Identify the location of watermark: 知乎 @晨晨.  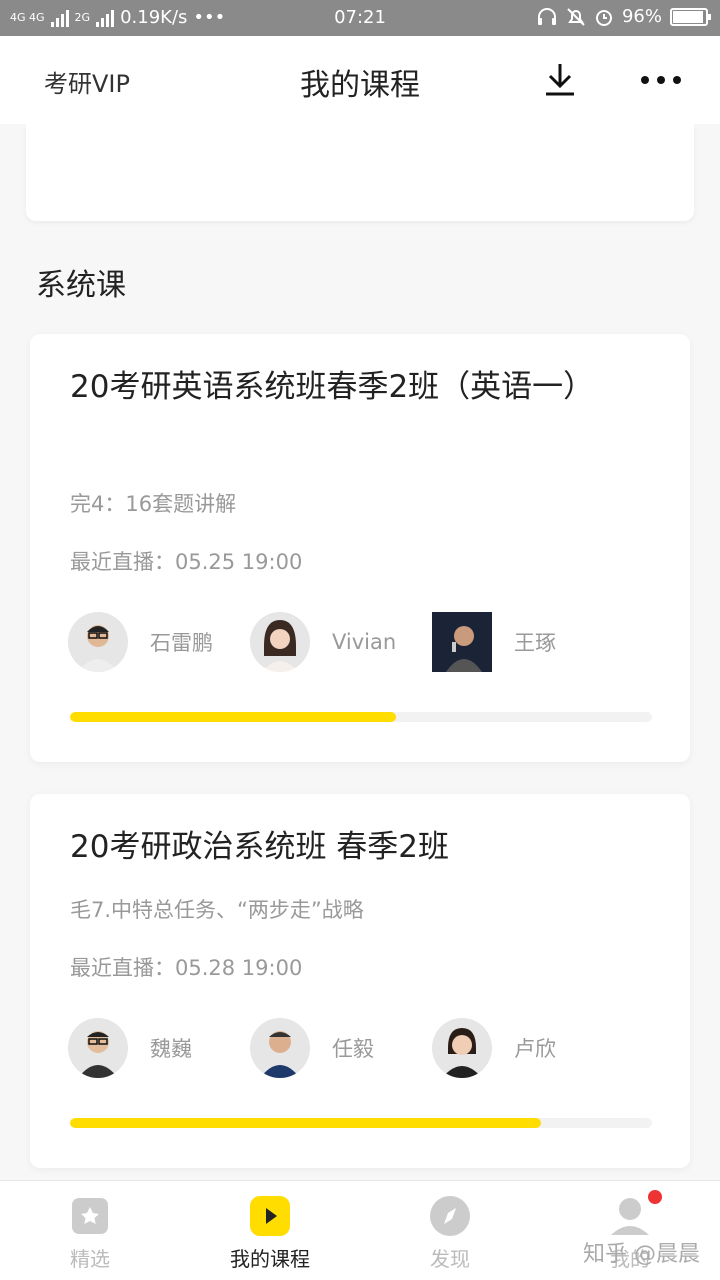
(641, 1254).